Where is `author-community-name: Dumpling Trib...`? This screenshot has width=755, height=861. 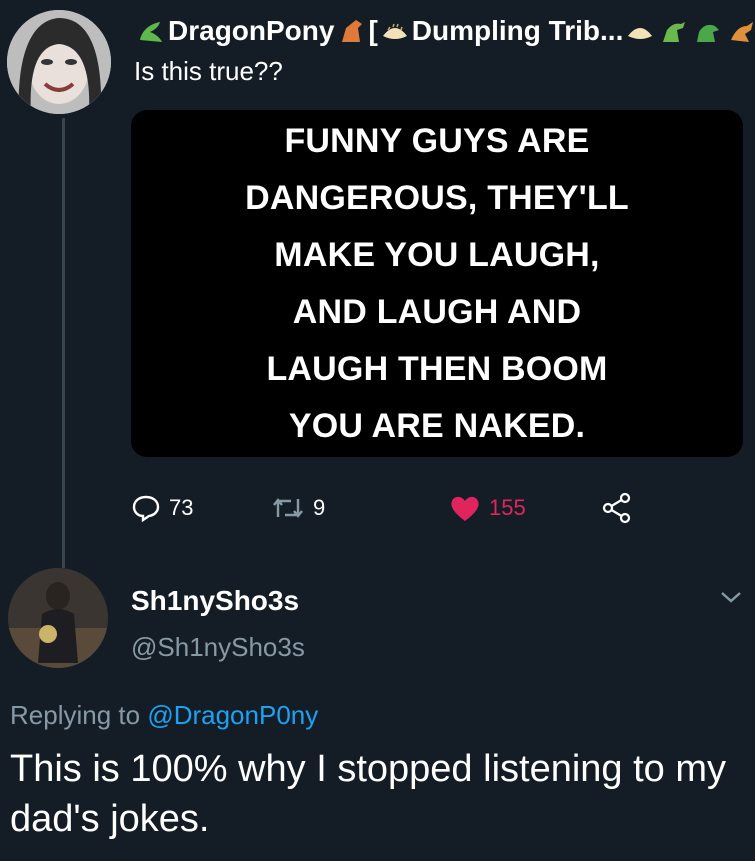 author-community-name: Dumpling Trib... is located at coordinates (517, 30).